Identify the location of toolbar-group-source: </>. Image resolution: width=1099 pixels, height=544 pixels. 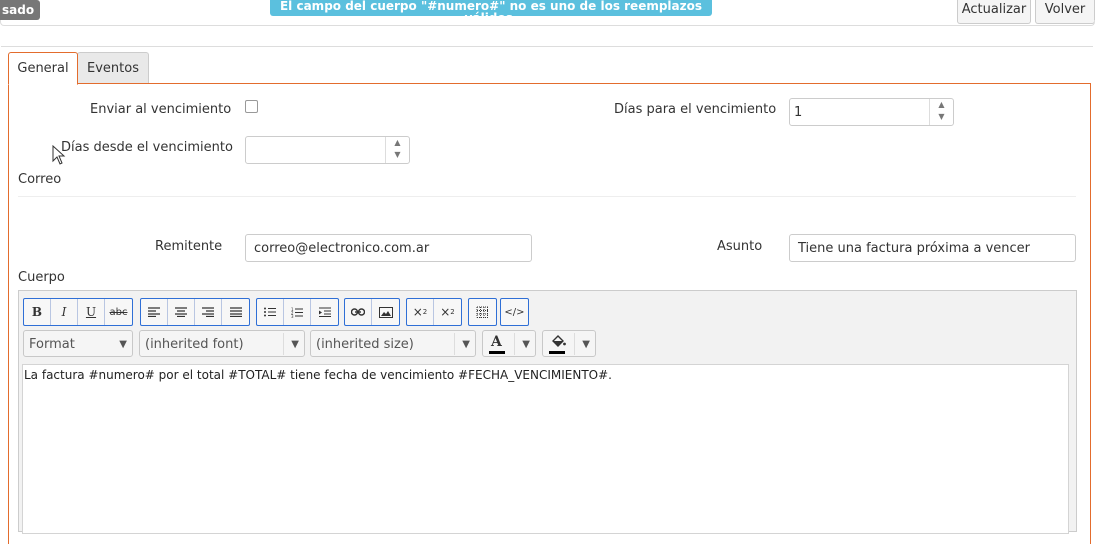
(514, 312).